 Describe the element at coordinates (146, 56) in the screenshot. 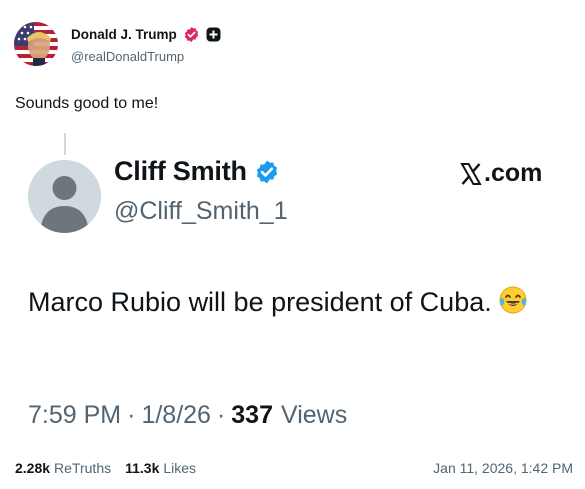

I see `author-handle: @realDonaldTrump` at that location.